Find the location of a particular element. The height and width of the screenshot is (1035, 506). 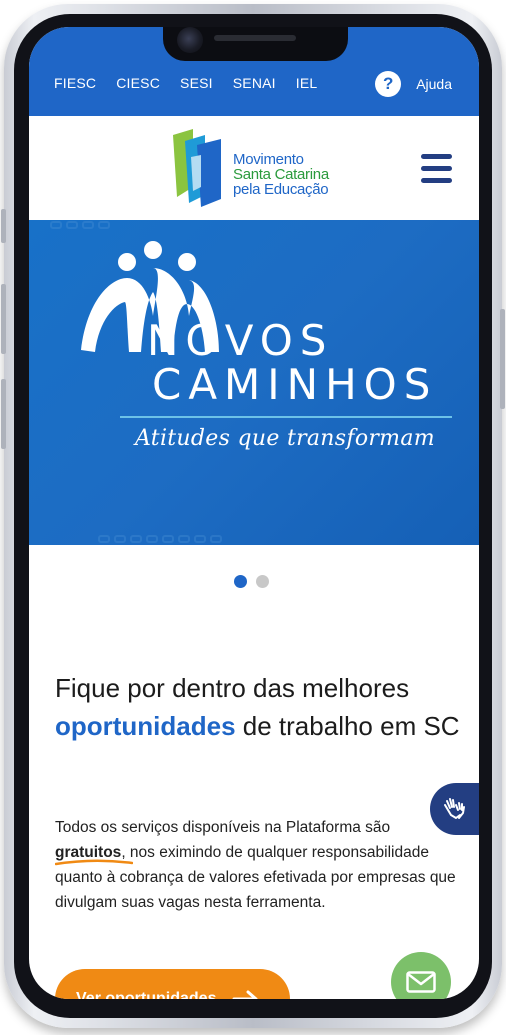

accessibility-button is located at coordinates (454, 809).